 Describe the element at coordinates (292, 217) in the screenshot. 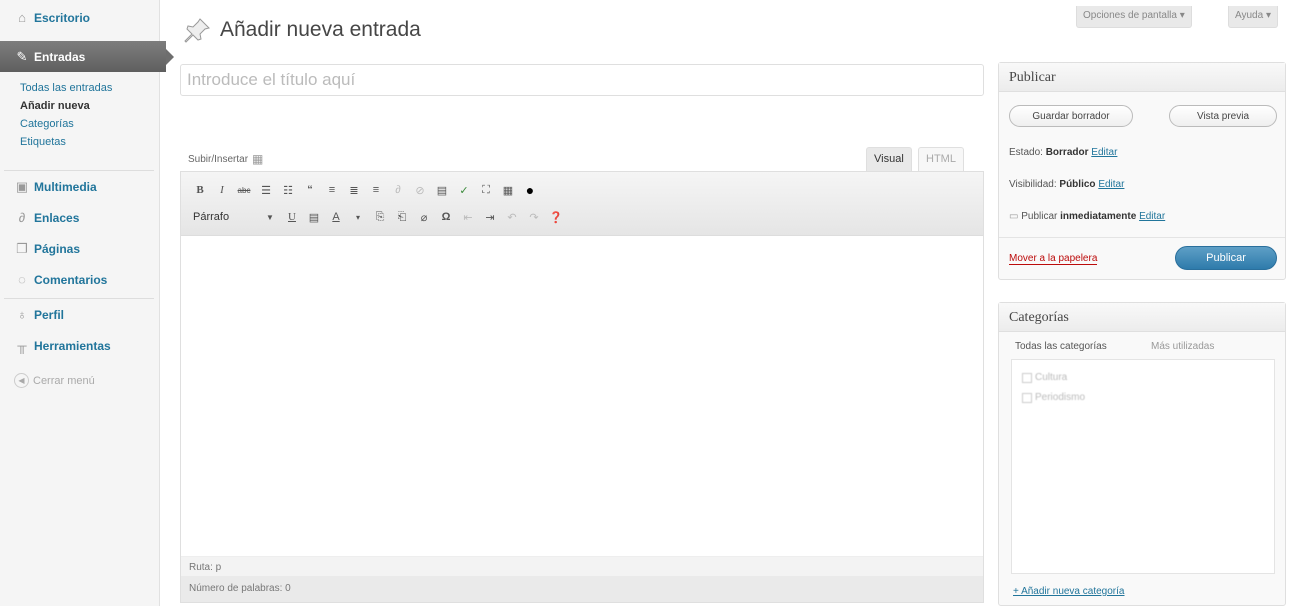

I see `underline-icon: U` at that location.